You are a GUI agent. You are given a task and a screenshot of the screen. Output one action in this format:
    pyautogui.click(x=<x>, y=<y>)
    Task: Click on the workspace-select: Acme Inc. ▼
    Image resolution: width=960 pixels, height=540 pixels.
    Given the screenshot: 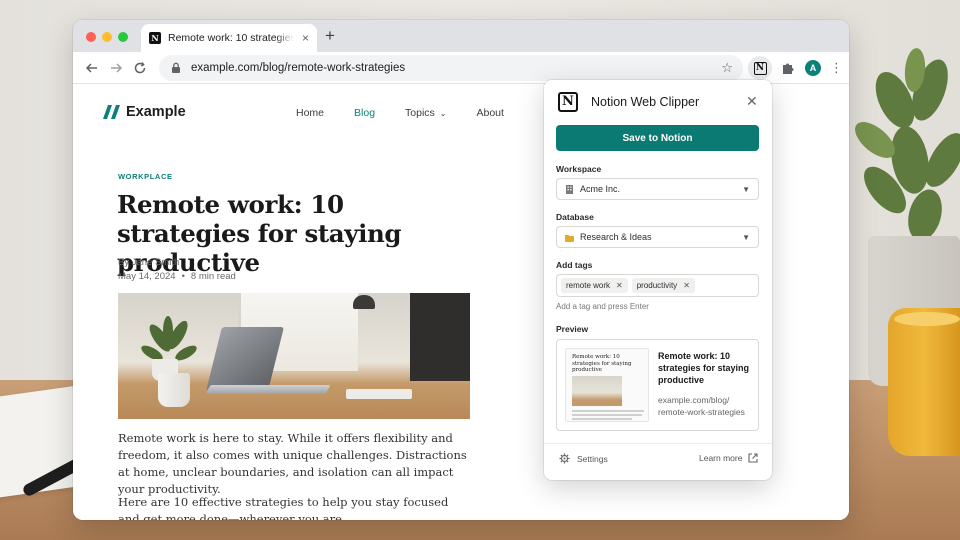 What is the action you would take?
    pyautogui.click(x=657, y=189)
    